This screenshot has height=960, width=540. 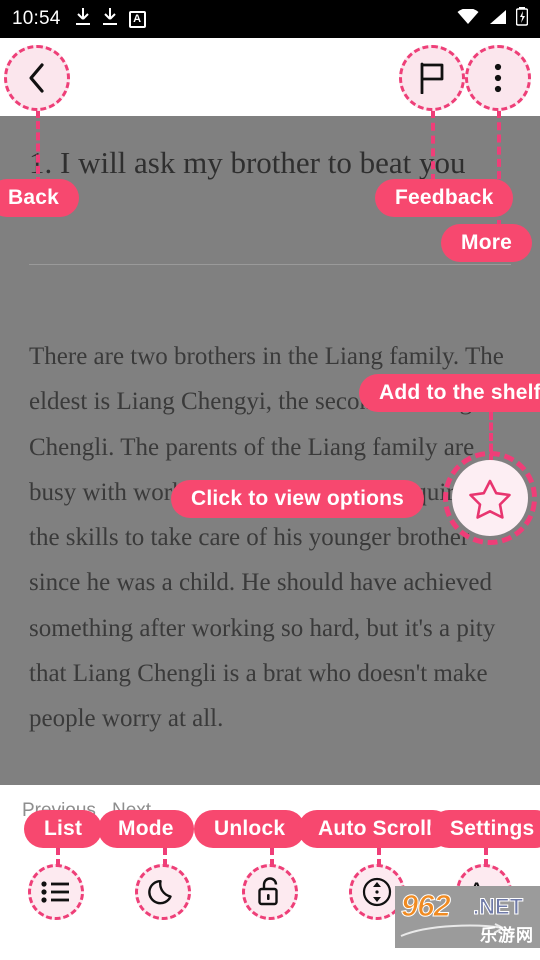 I want to click on callout-settings: Settings, so click(x=485, y=829).